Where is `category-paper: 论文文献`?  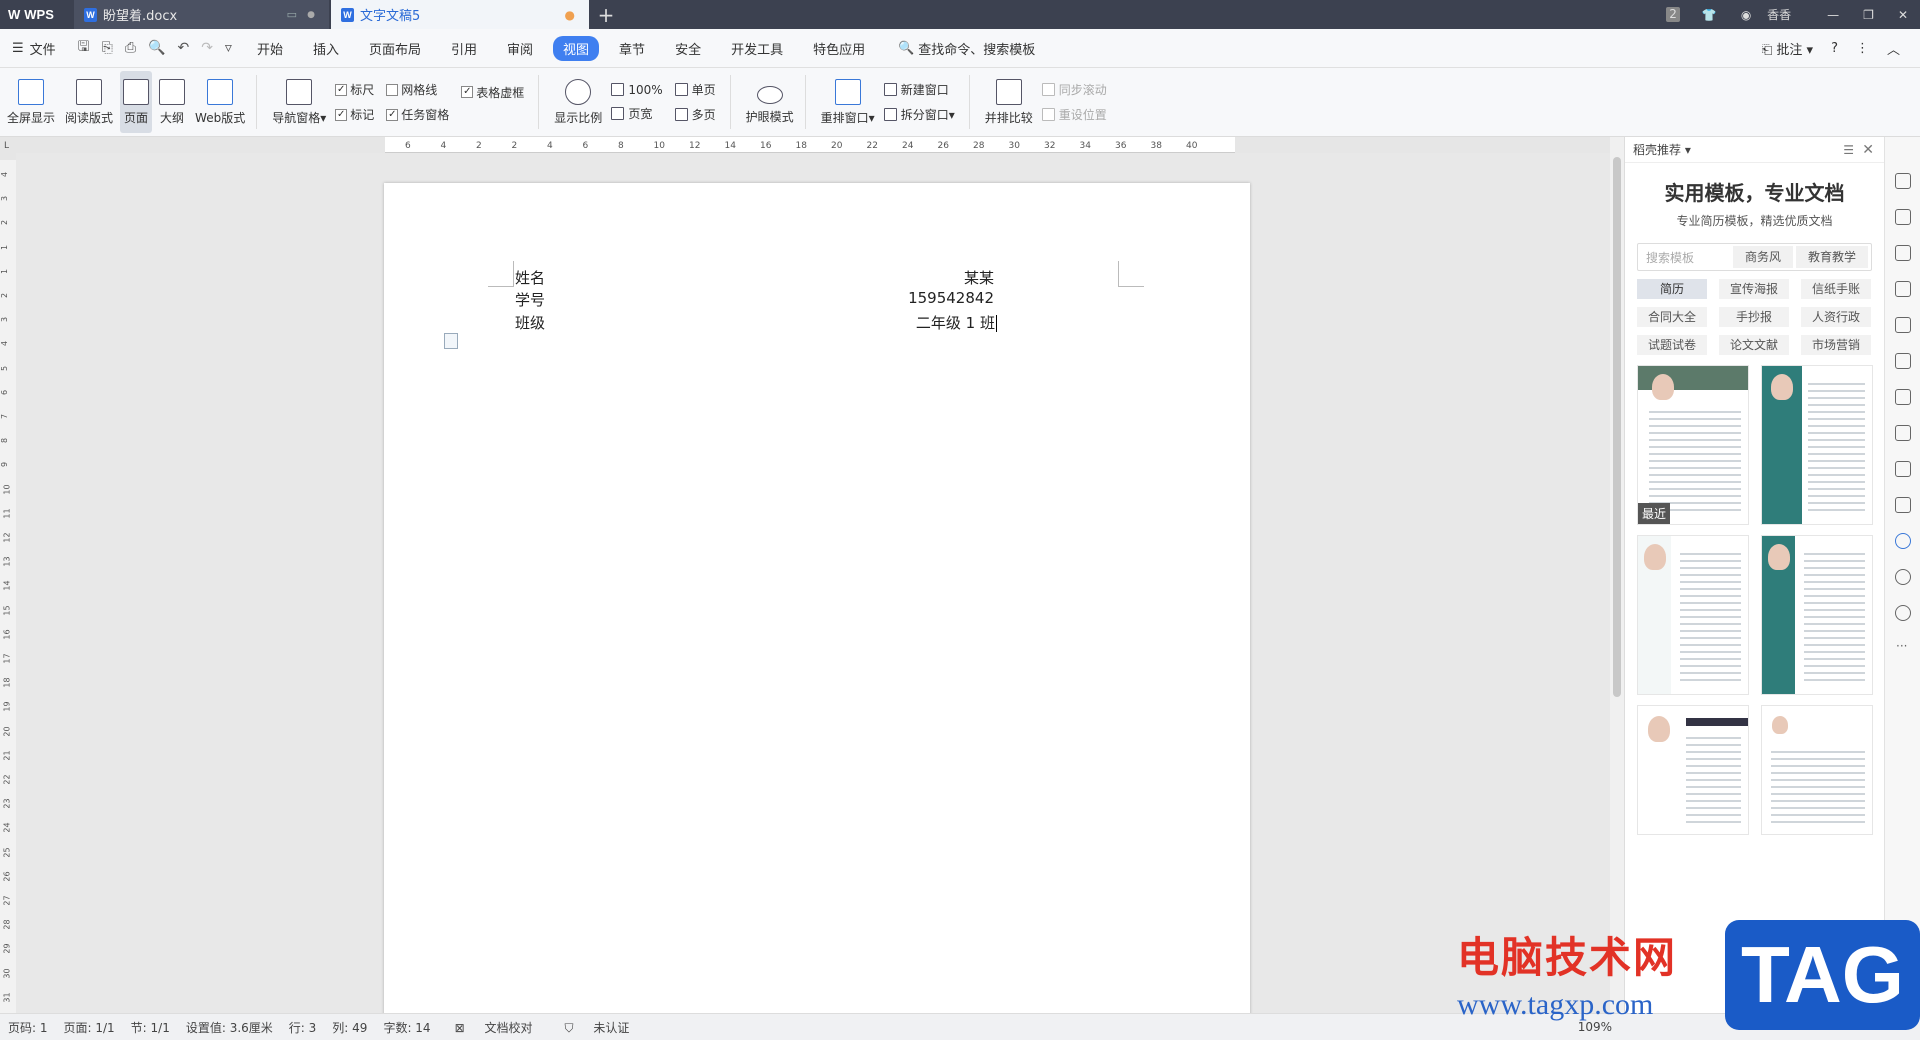 category-paper: 论文文献 is located at coordinates (1754, 345).